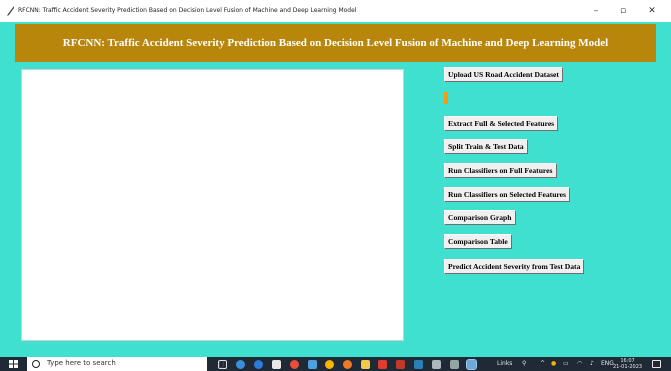  What do you see at coordinates (656, 364) in the screenshot?
I see `notification-icon` at bounding box center [656, 364].